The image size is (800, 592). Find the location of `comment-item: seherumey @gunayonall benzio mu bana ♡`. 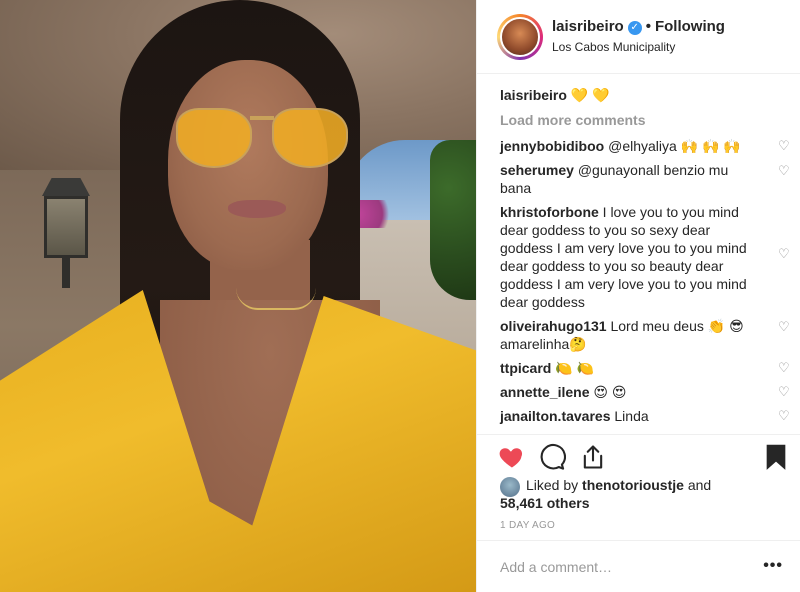

comment-item: seherumey @gunayonall benzio mu bana ♡ is located at coordinates (645, 179).